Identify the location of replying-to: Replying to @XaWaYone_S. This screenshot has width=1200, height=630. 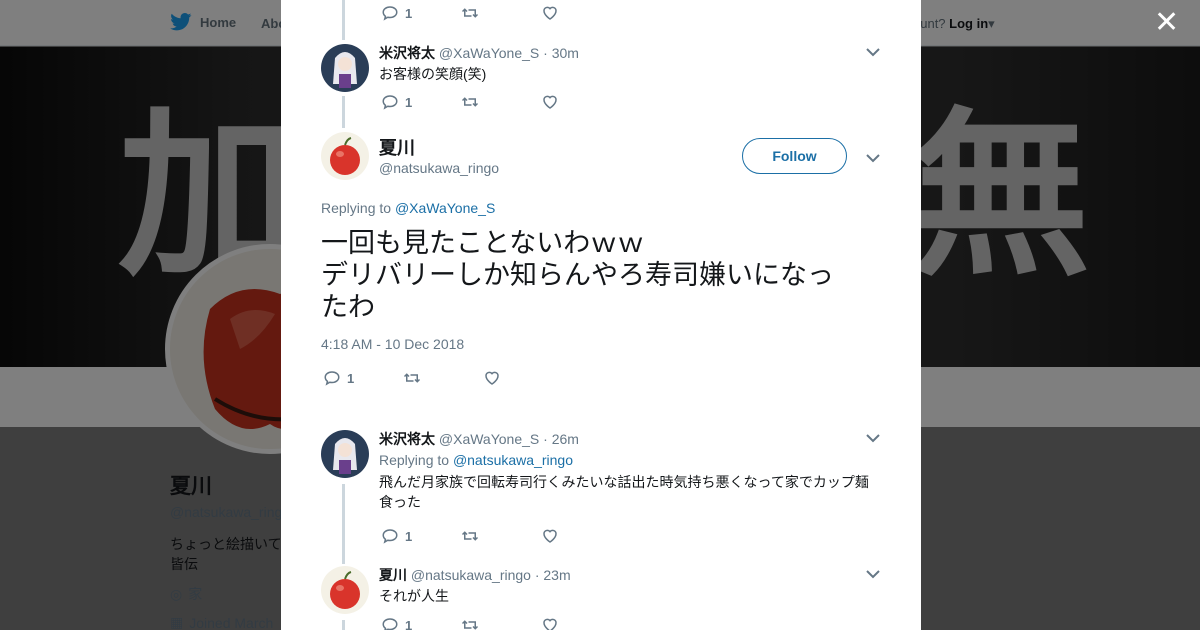
(408, 208).